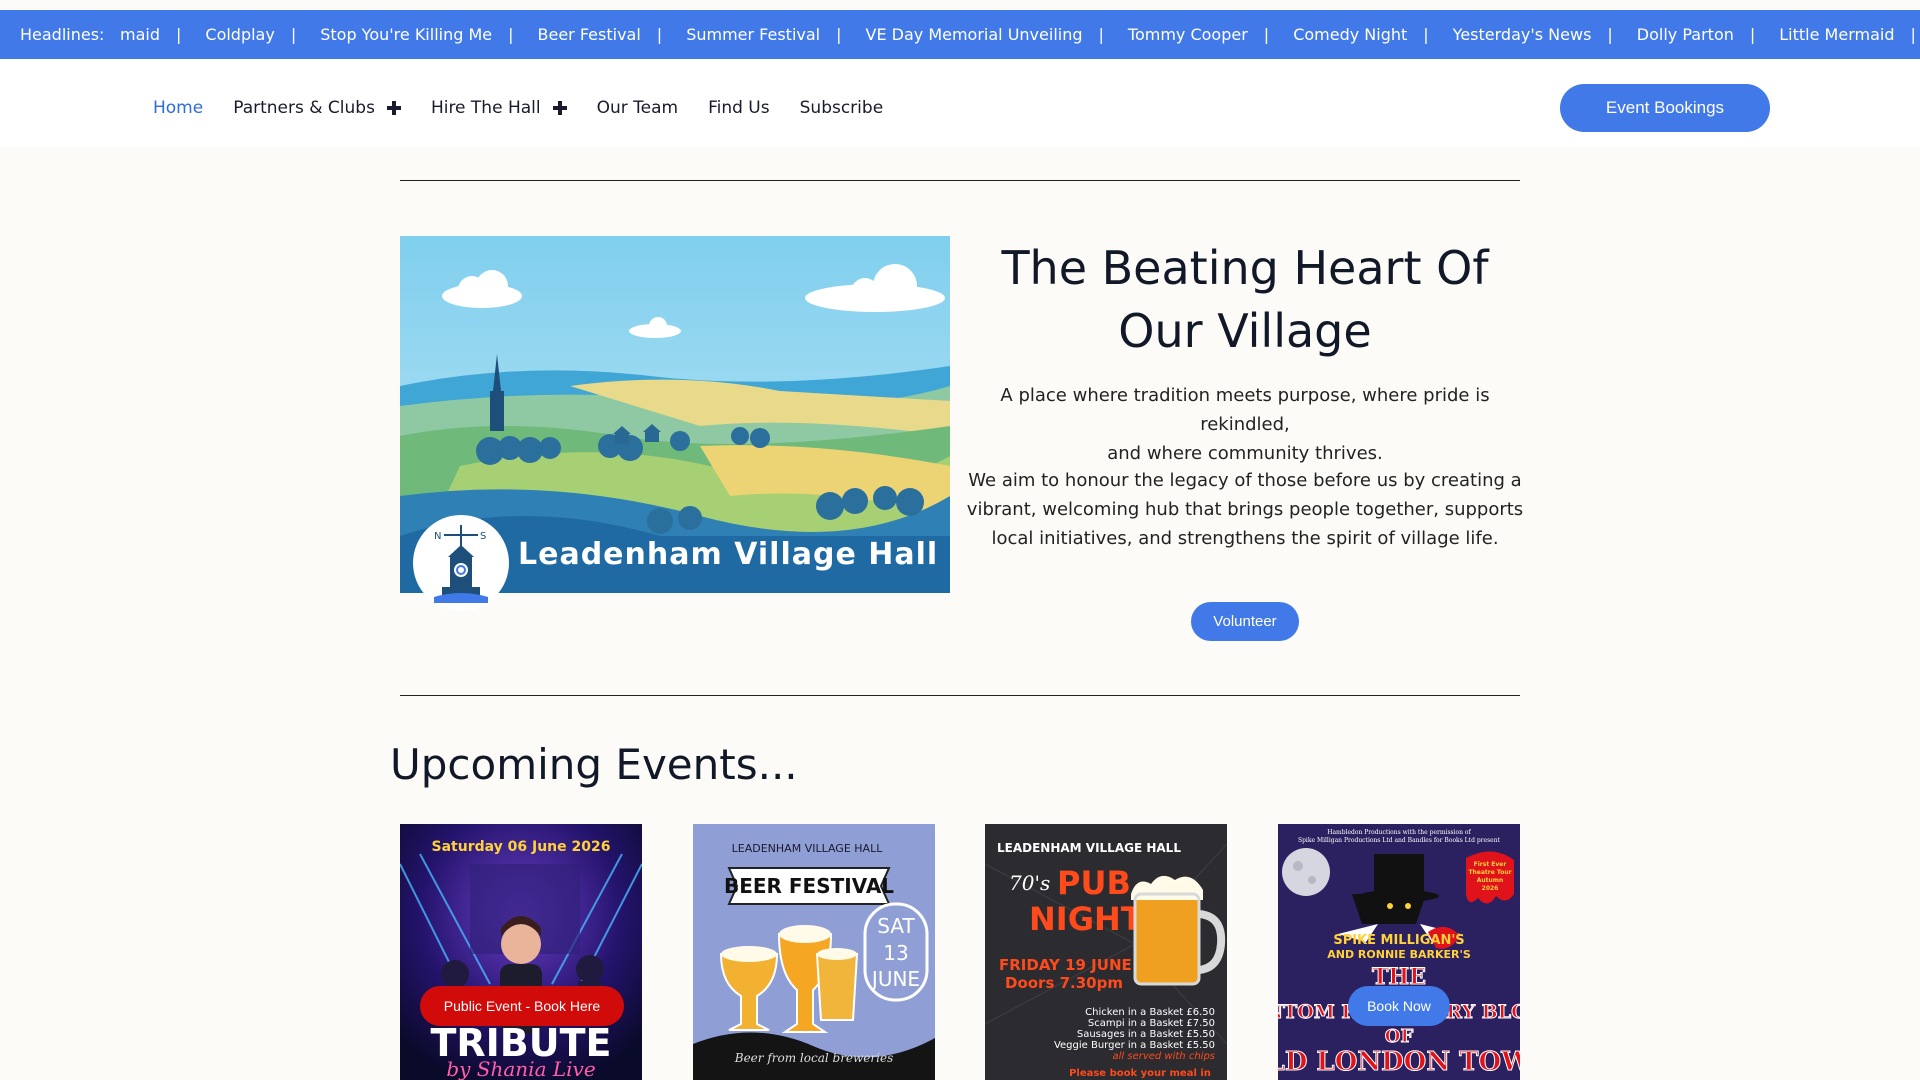 The width and height of the screenshot is (1920, 1080). Describe the element at coordinates (1151, 1023) in the screenshot. I see `menu-item: Scampi in a Basket £7.50` at that location.